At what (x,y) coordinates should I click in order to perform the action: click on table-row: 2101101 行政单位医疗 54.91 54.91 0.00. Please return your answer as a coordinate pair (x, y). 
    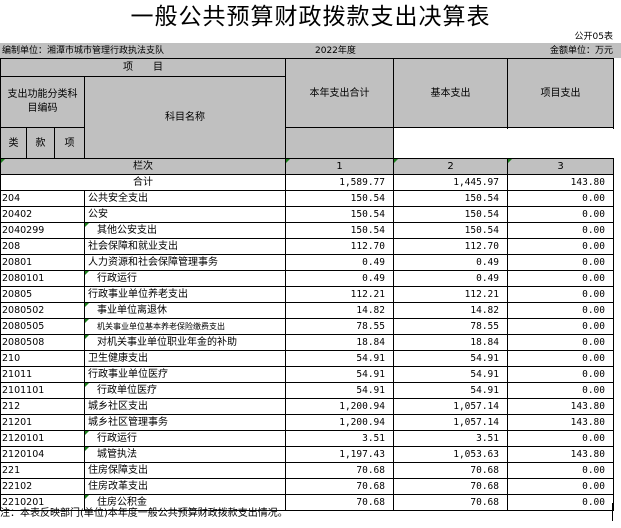
    Looking at the image, I should click on (307, 390).